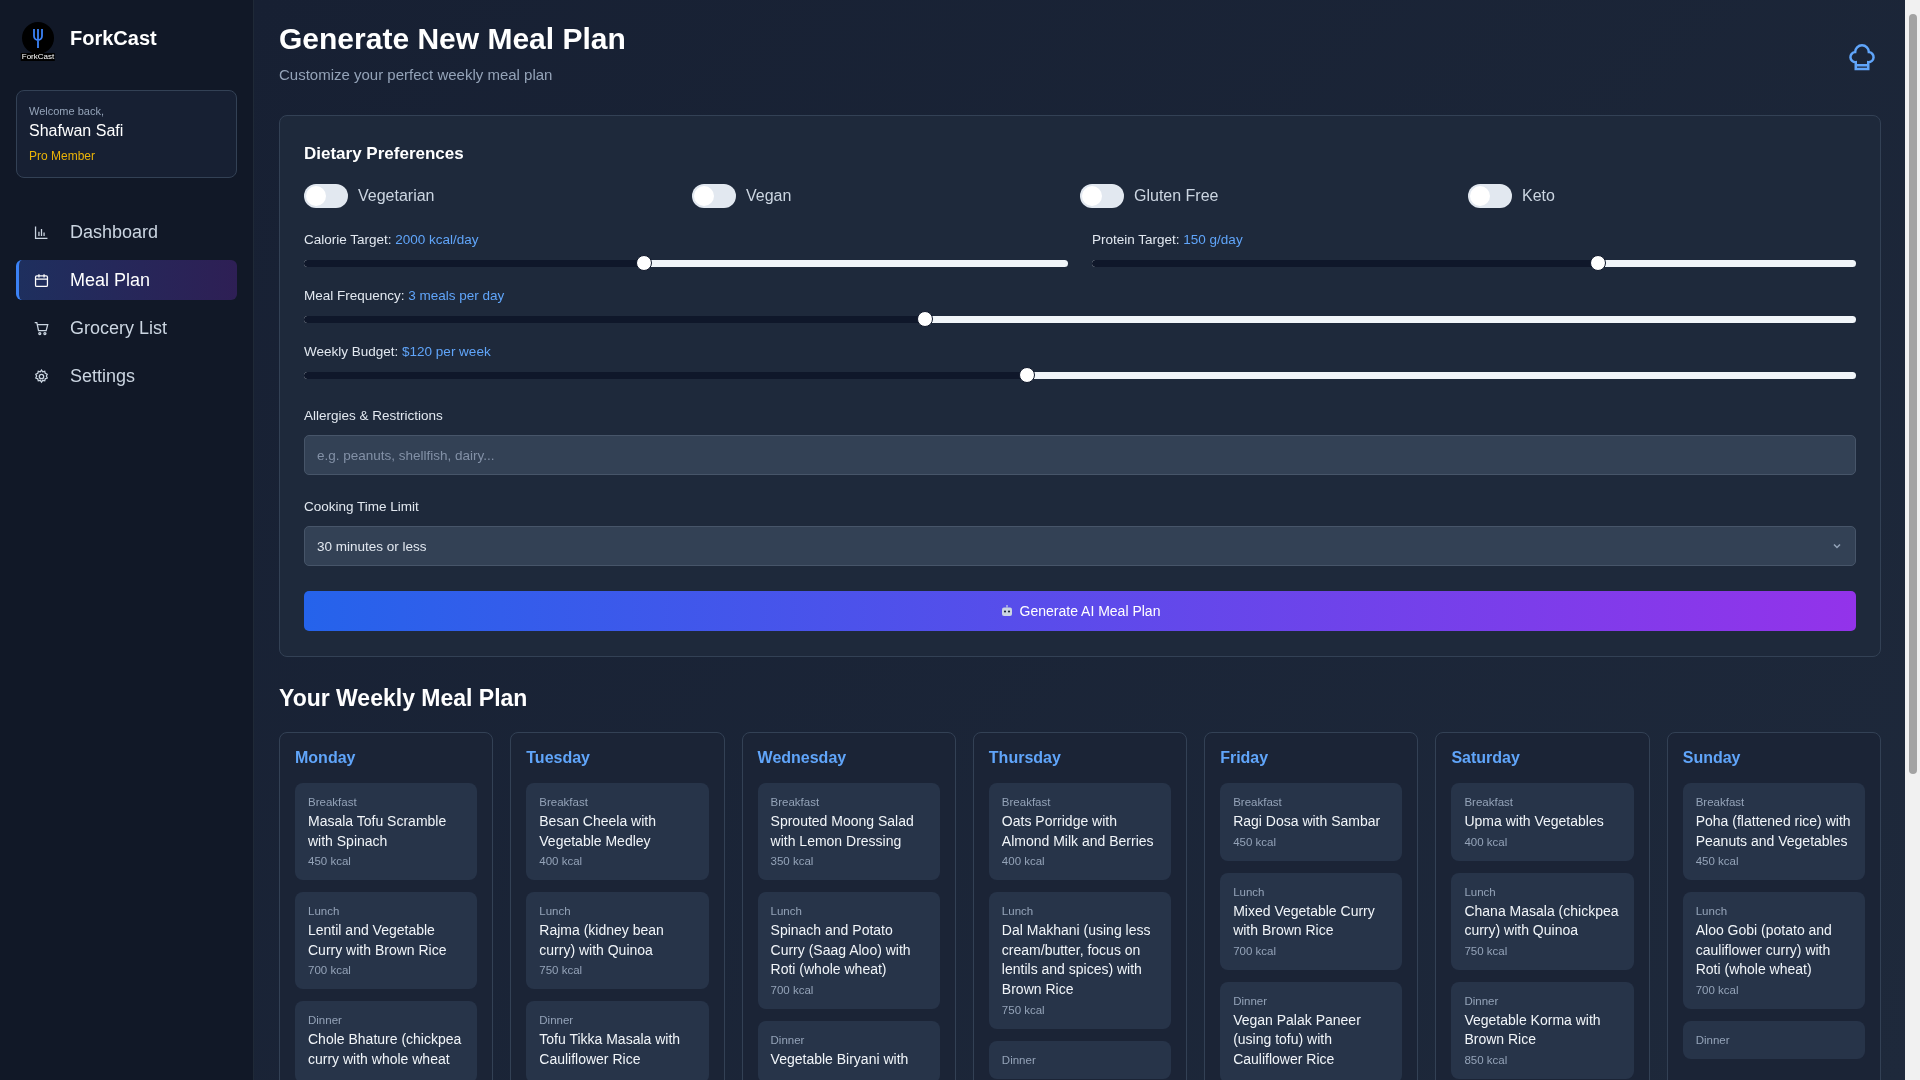  I want to click on meal-card: Dinner Chole Bhature (chickpea curry with whole wheat, so click(386, 1040).